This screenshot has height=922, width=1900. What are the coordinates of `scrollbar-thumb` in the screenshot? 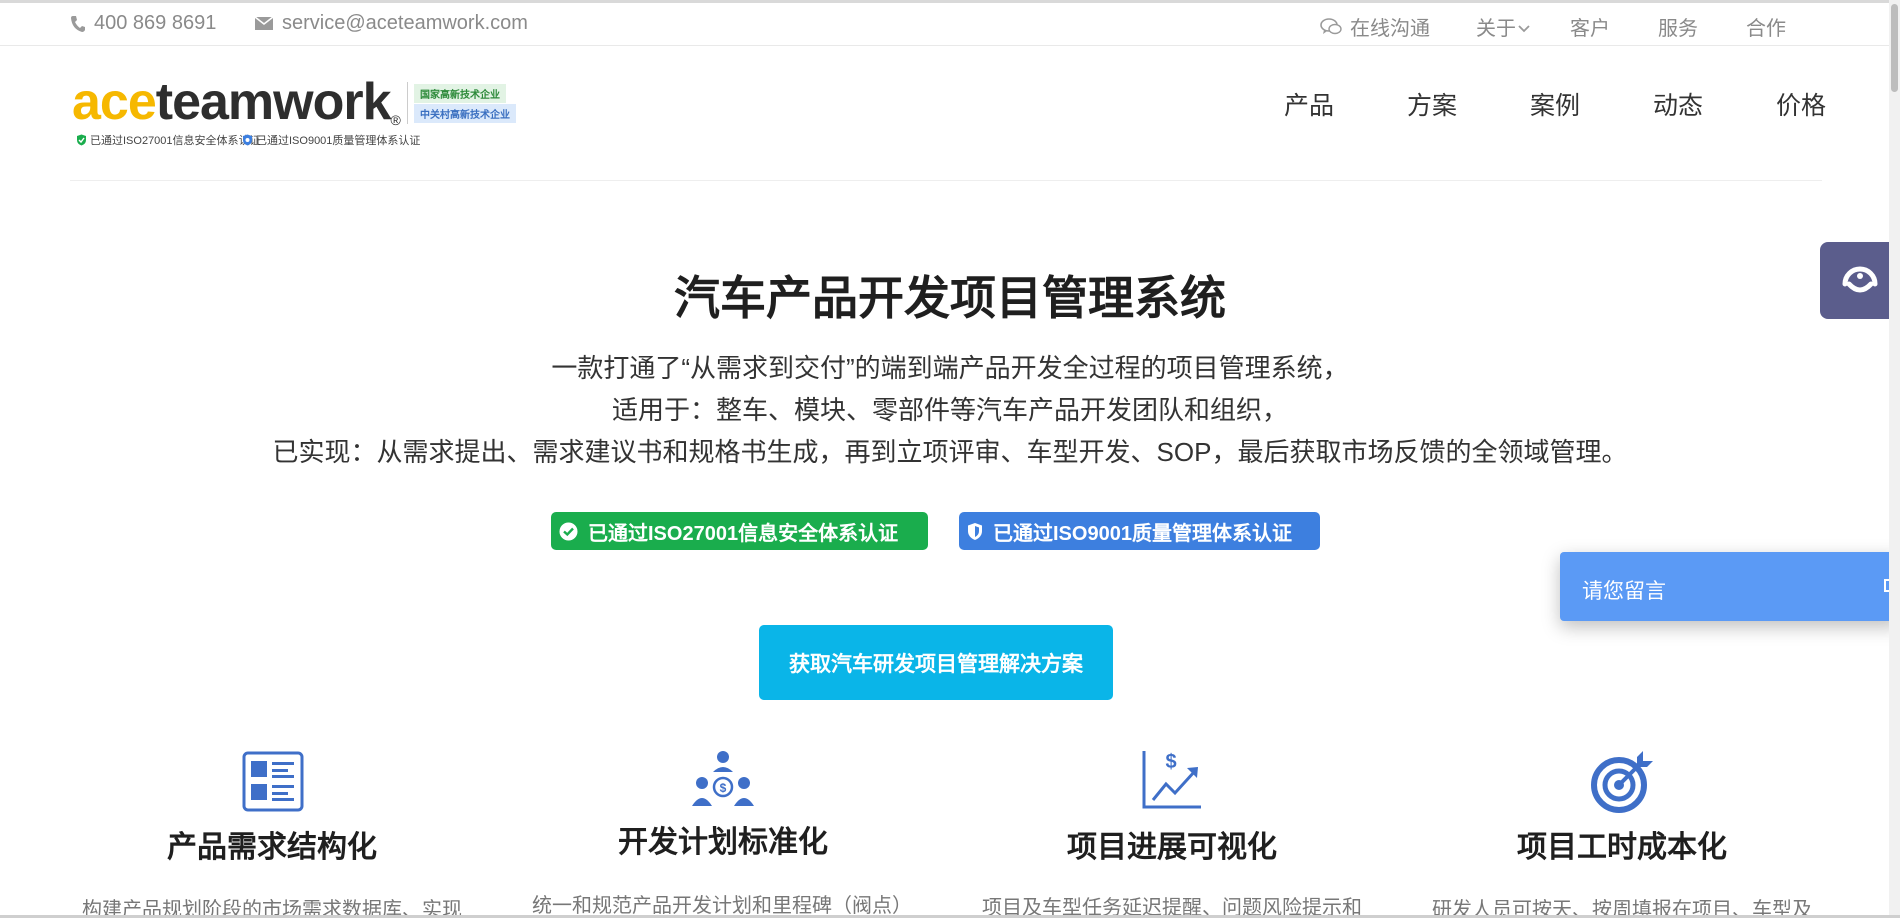 It's located at (1894, 48).